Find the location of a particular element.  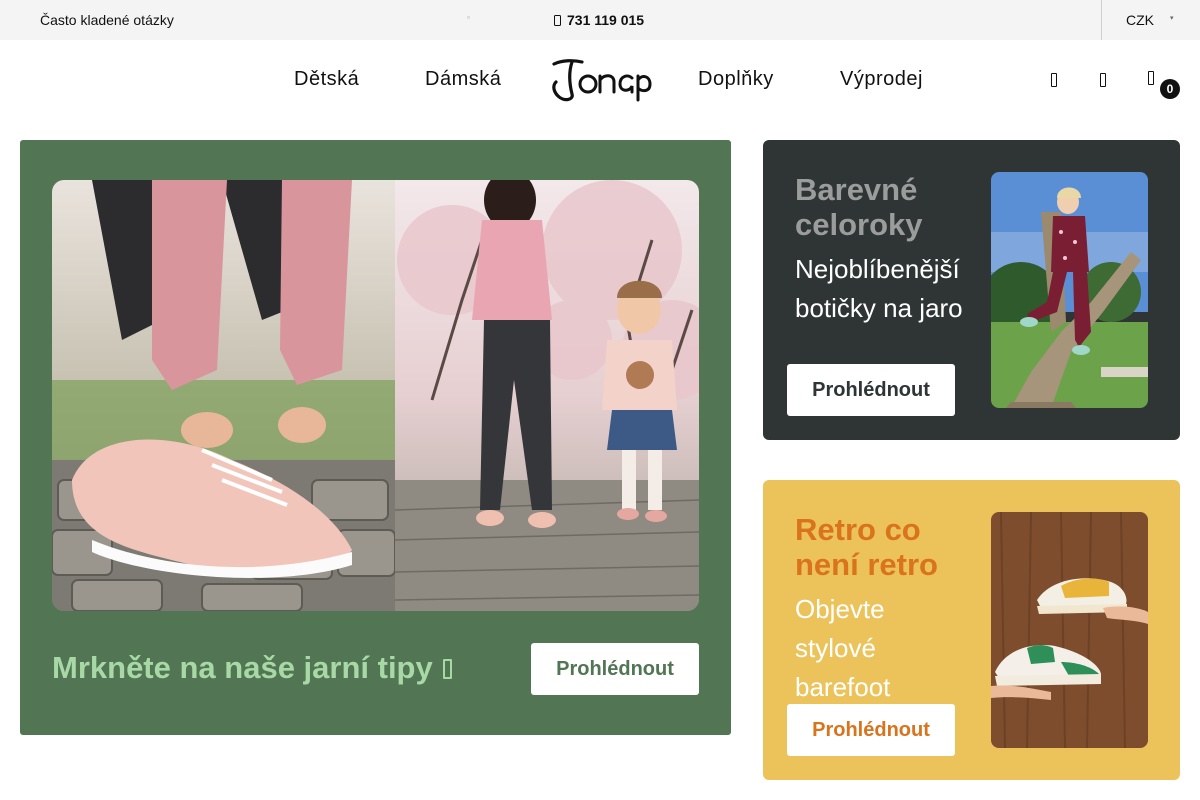

faq-link: Často kladené otázky is located at coordinates (107, 20).